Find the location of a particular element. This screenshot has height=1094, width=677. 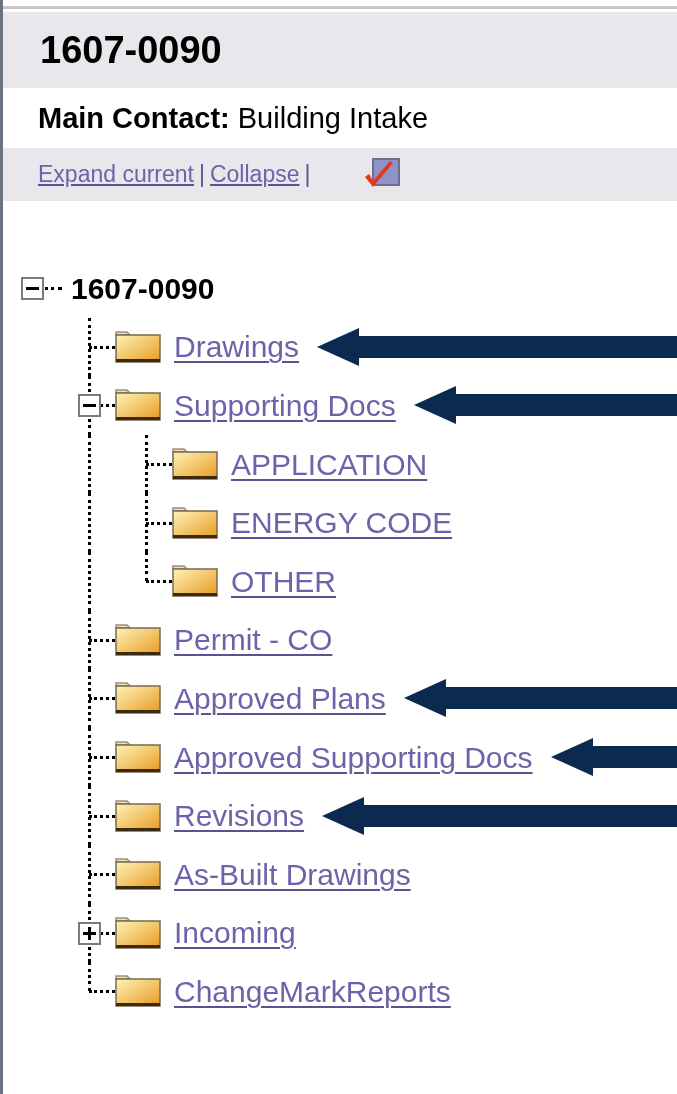

folder-link: ENERGY CODE is located at coordinates (342, 523).